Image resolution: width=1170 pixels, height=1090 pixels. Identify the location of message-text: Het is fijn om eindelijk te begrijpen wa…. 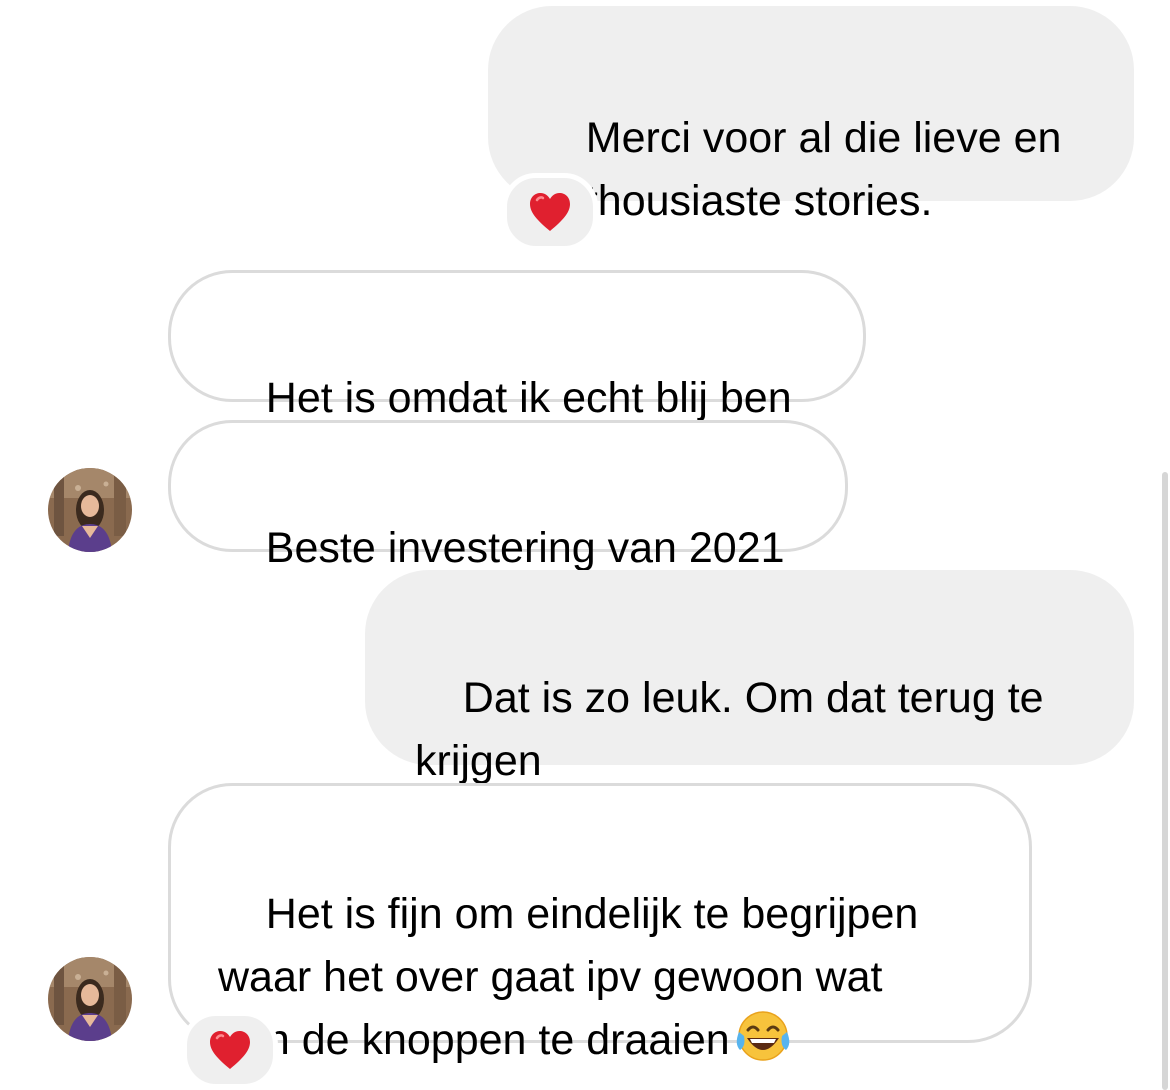
(568, 977).